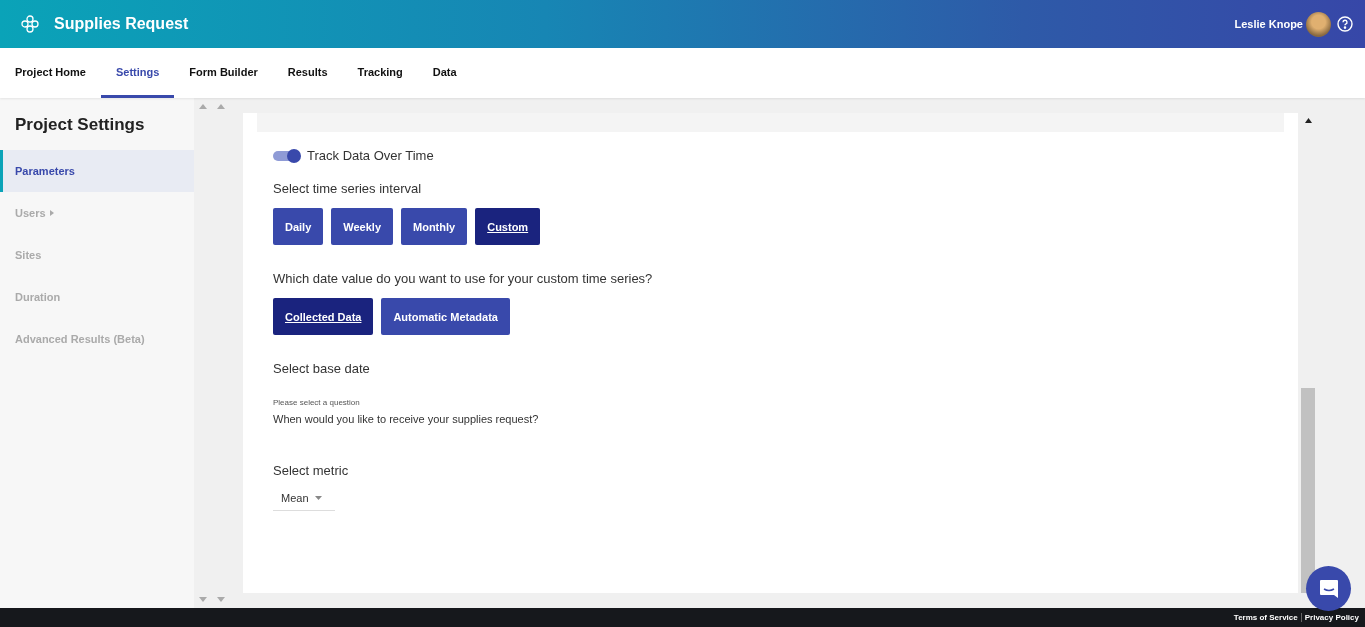 This screenshot has width=1365, height=627. What do you see at coordinates (362, 226) in the screenshot?
I see `interval-button: Weekly` at bounding box center [362, 226].